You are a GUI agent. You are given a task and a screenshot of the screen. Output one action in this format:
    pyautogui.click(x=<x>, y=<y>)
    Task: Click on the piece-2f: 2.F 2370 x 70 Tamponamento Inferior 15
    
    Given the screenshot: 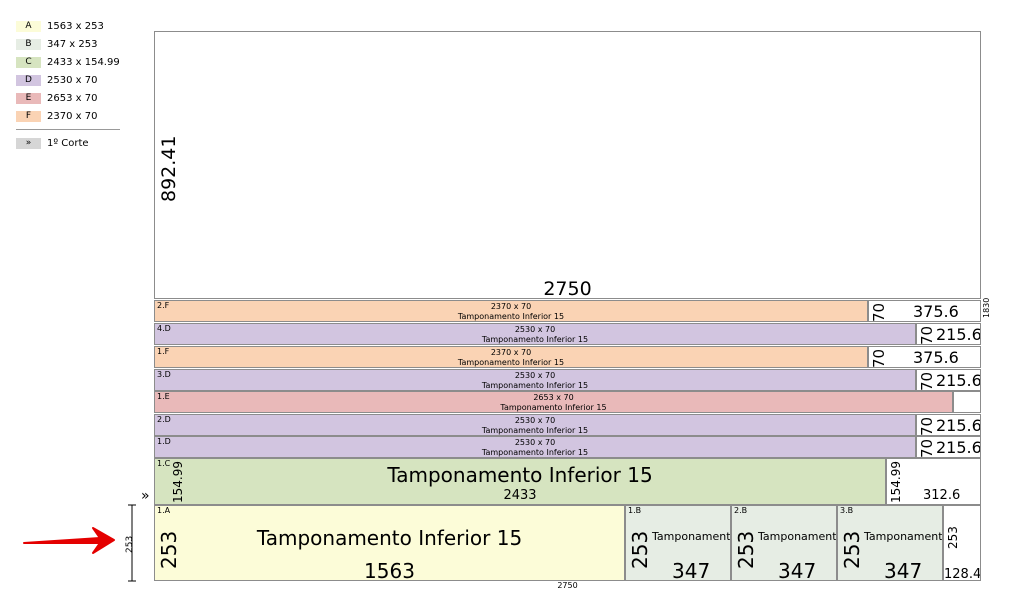 What is the action you would take?
    pyautogui.click(x=511, y=311)
    